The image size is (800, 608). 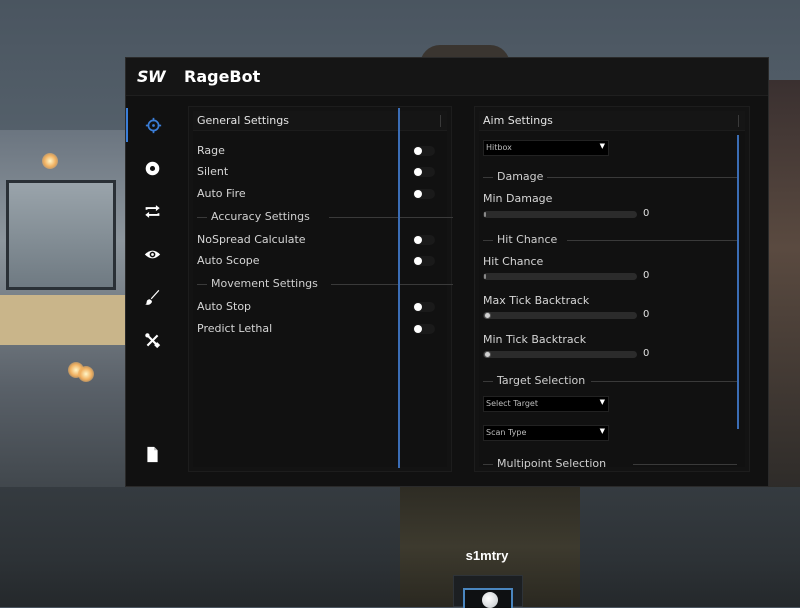 I want to click on sidebar-item-antiaim, so click(x=152, y=211).